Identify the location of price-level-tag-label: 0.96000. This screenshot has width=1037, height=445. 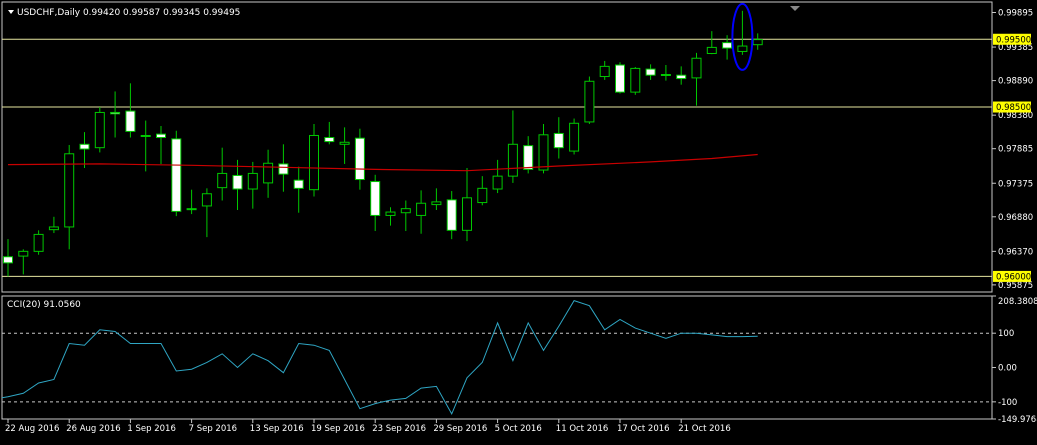
(1013, 277).